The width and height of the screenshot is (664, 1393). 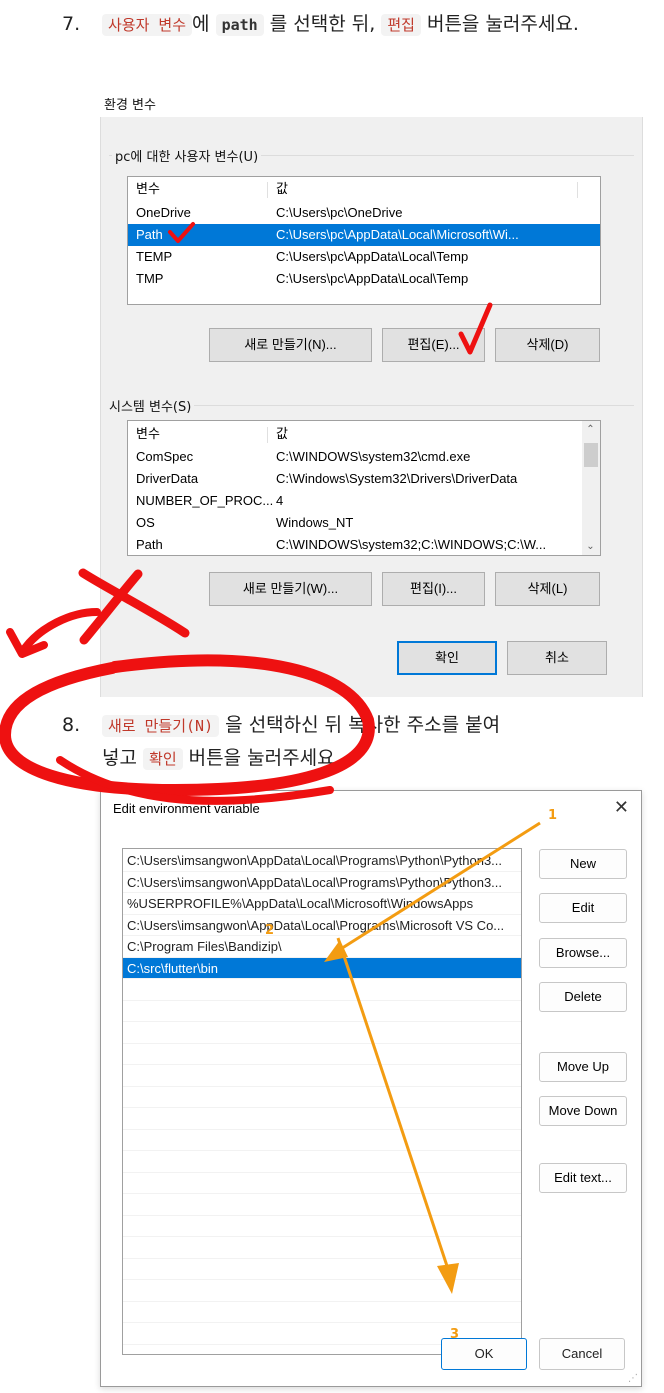 What do you see at coordinates (363, 725) in the screenshot?
I see `step-text: 을 선택하신 뒤 복사한 주소를 붙여` at bounding box center [363, 725].